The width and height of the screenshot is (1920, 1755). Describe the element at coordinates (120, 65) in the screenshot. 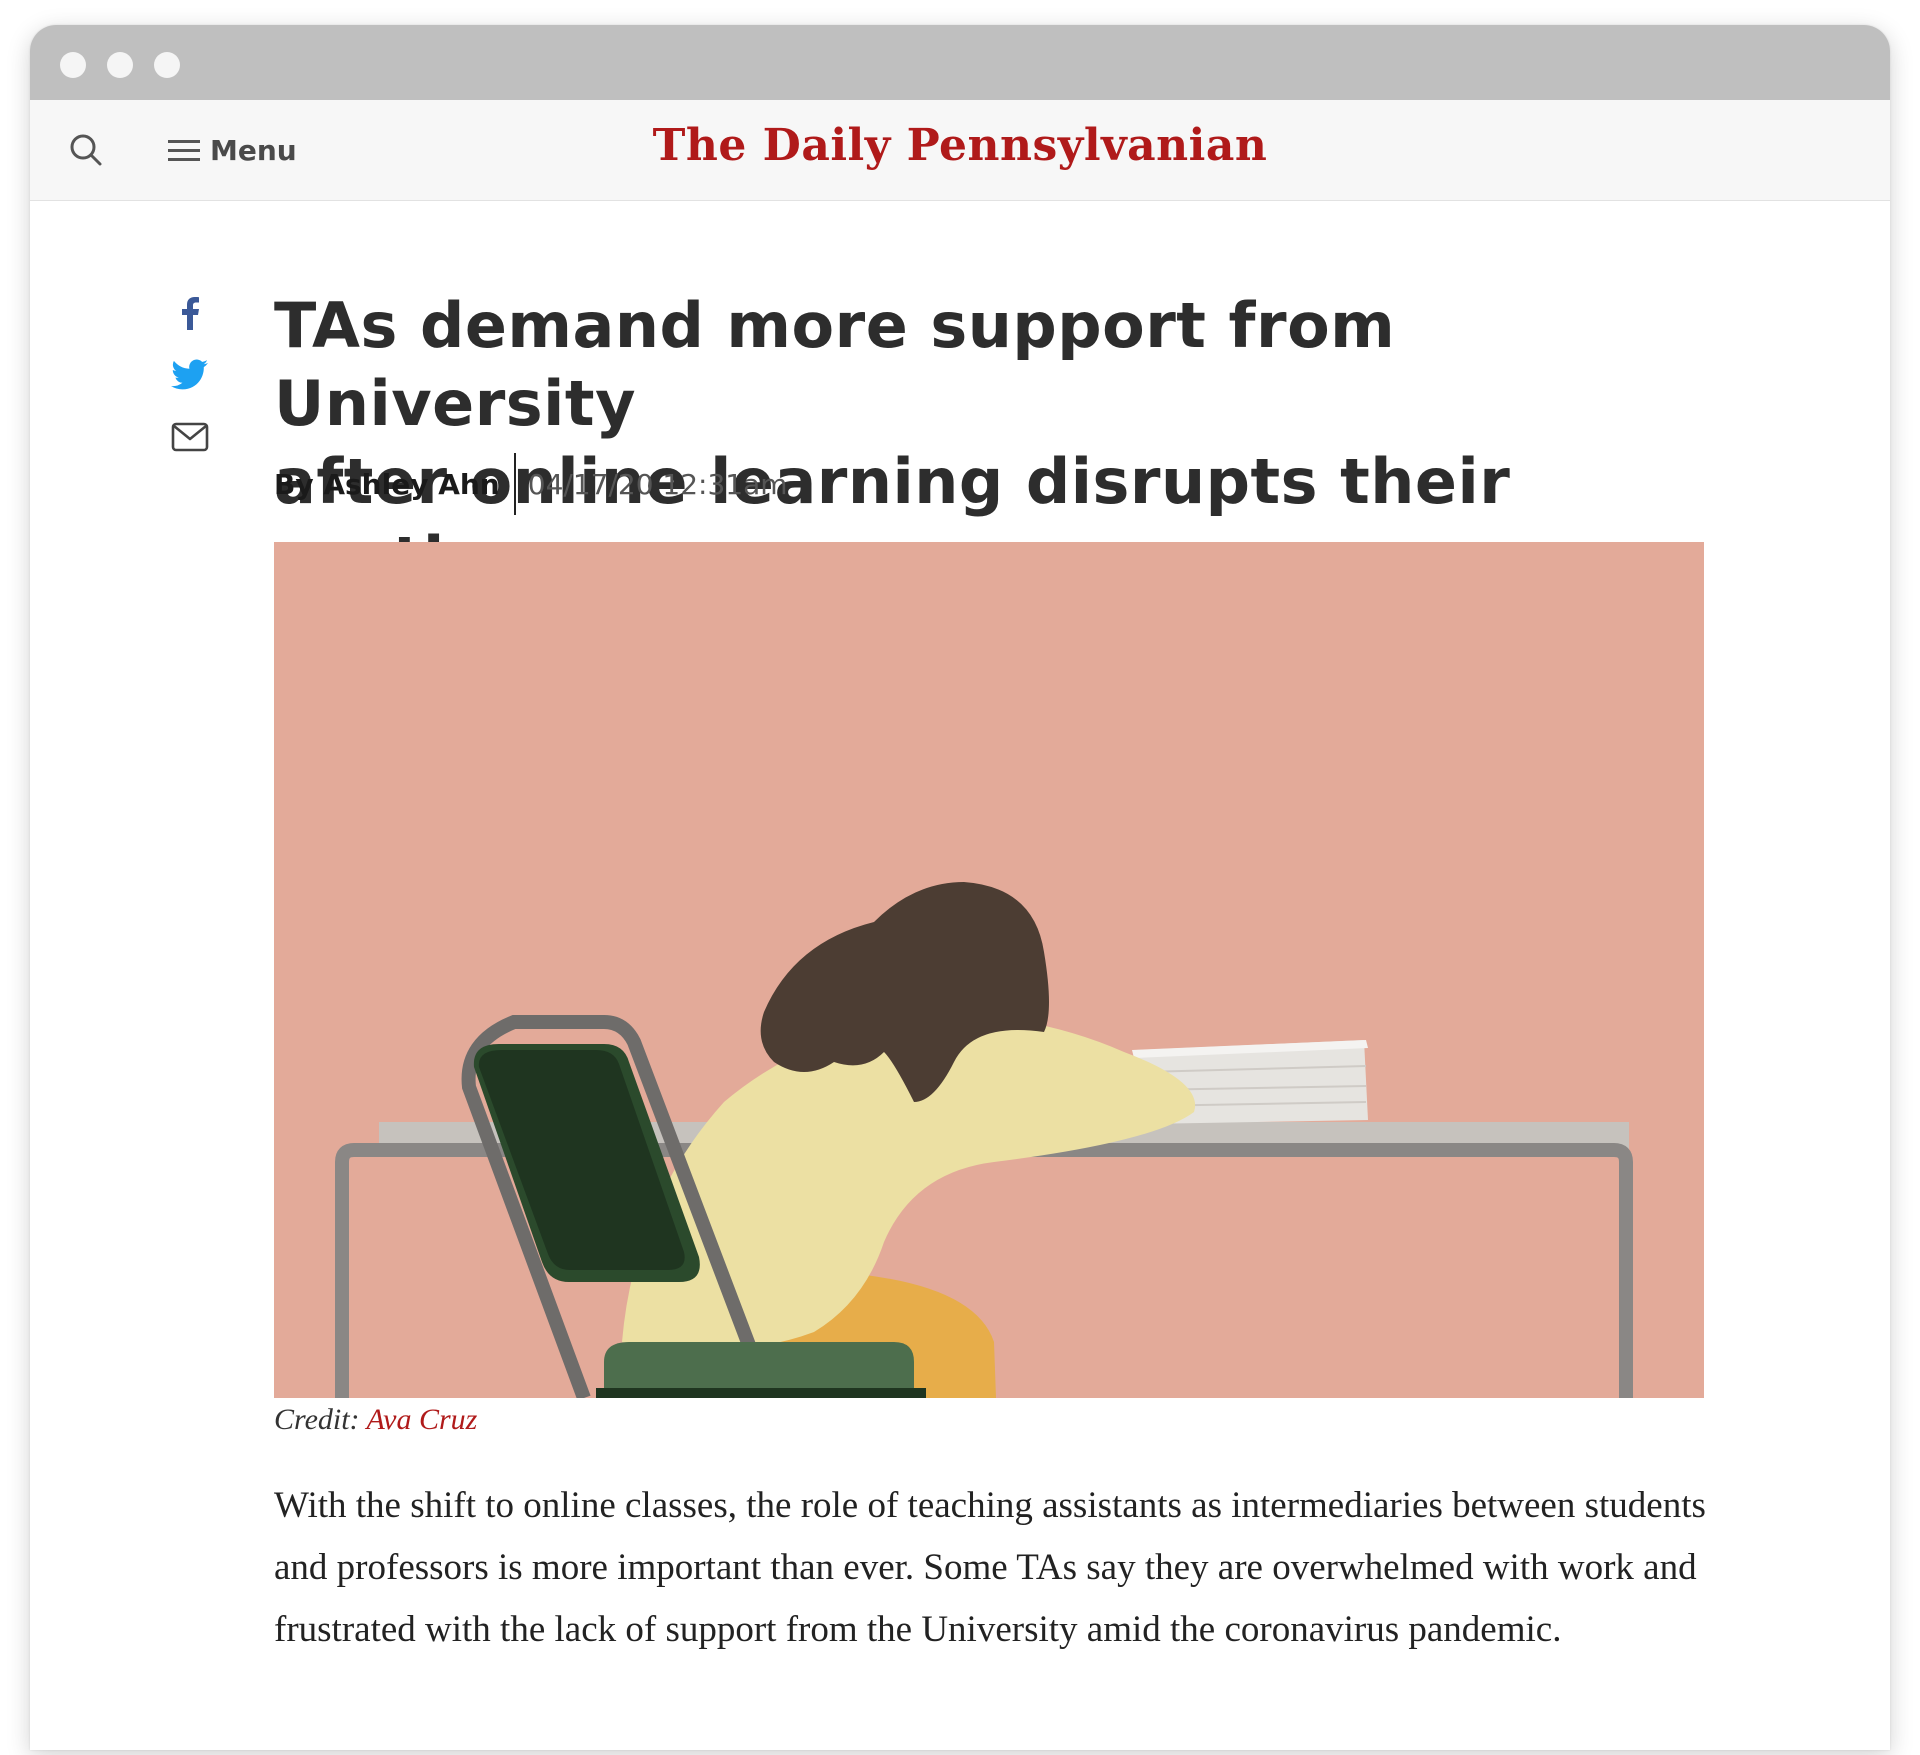

I see `window-minimize-dot` at that location.